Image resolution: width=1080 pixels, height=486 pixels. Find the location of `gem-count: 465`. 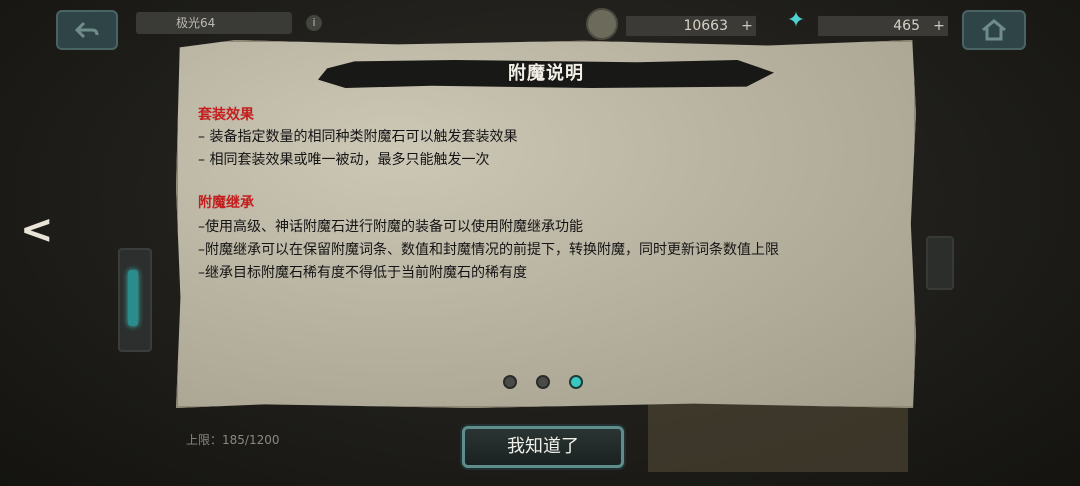

gem-count: 465 is located at coordinates (883, 26).